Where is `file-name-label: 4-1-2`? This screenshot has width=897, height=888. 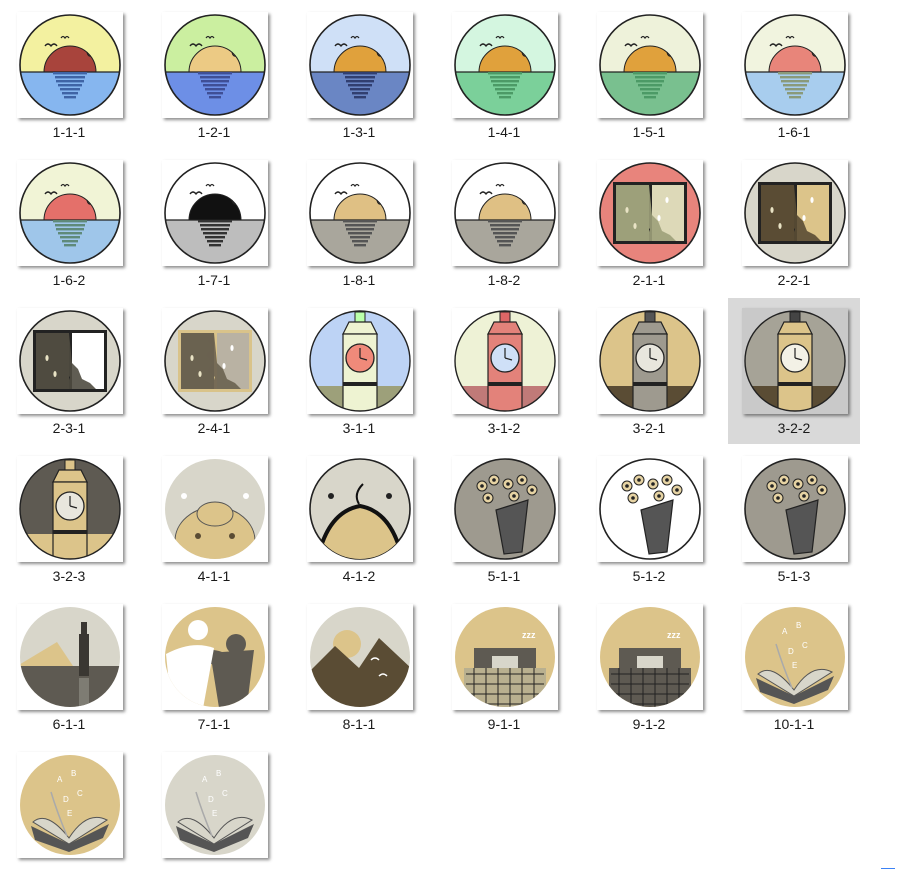 file-name-label: 4-1-2 is located at coordinates (359, 576).